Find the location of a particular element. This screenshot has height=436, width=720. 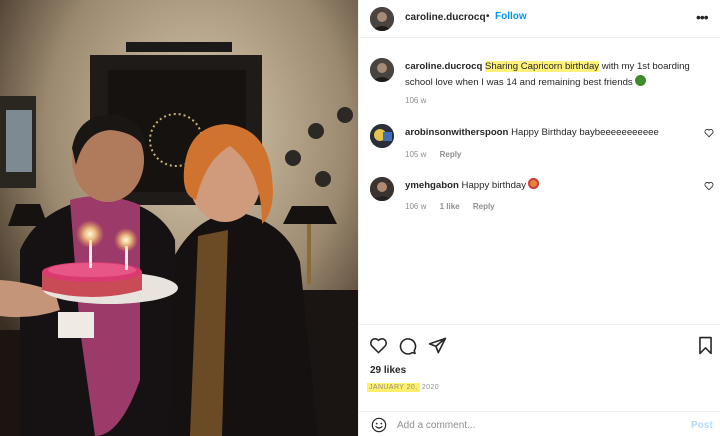

likes-count: 29 likes is located at coordinates (388, 370).